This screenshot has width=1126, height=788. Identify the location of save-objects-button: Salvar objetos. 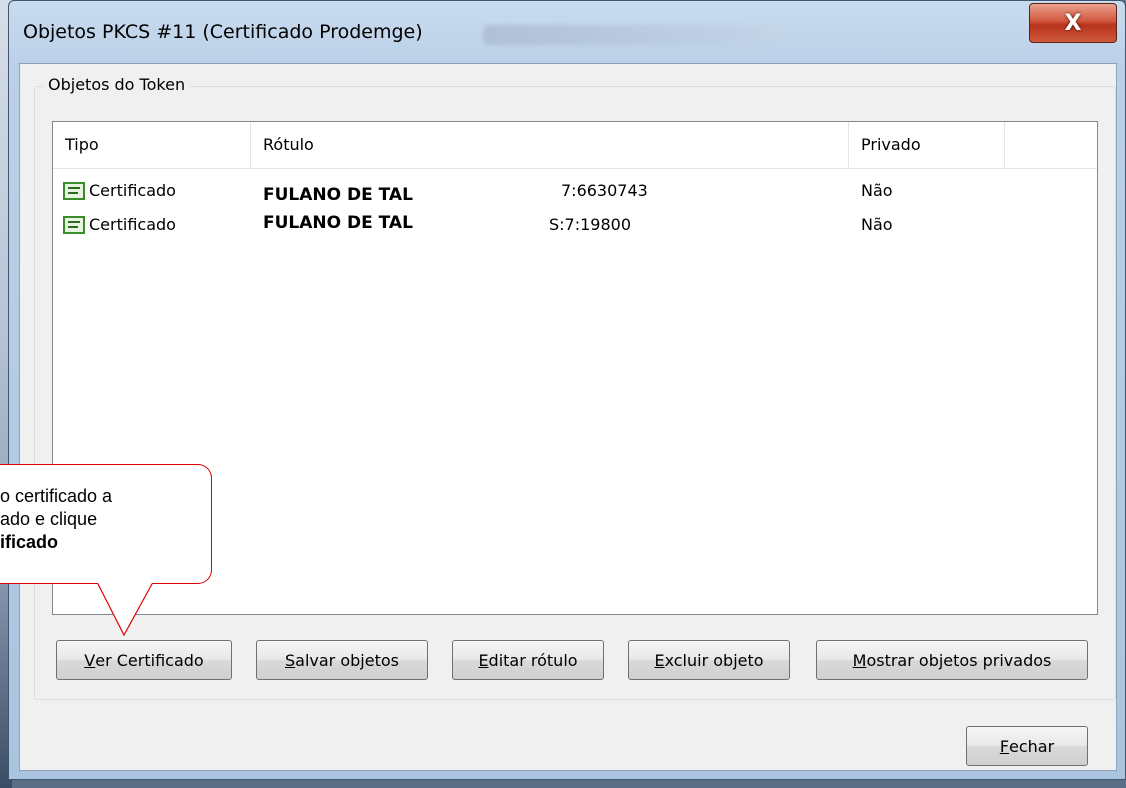
(342, 660).